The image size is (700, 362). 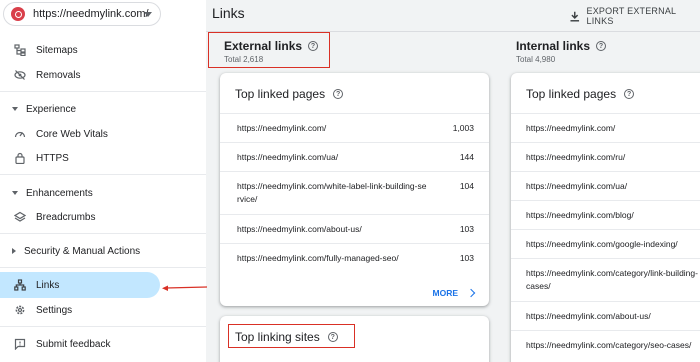 I want to click on more-button: MORE, so click(x=454, y=293).